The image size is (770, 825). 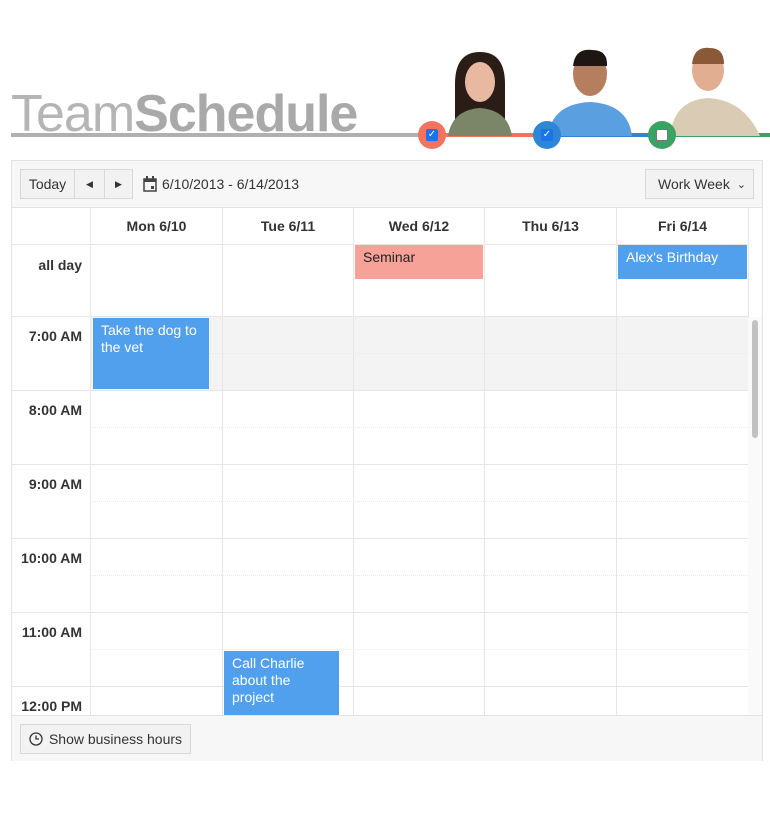 I want to click on clock-icon, so click(x=36, y=739).